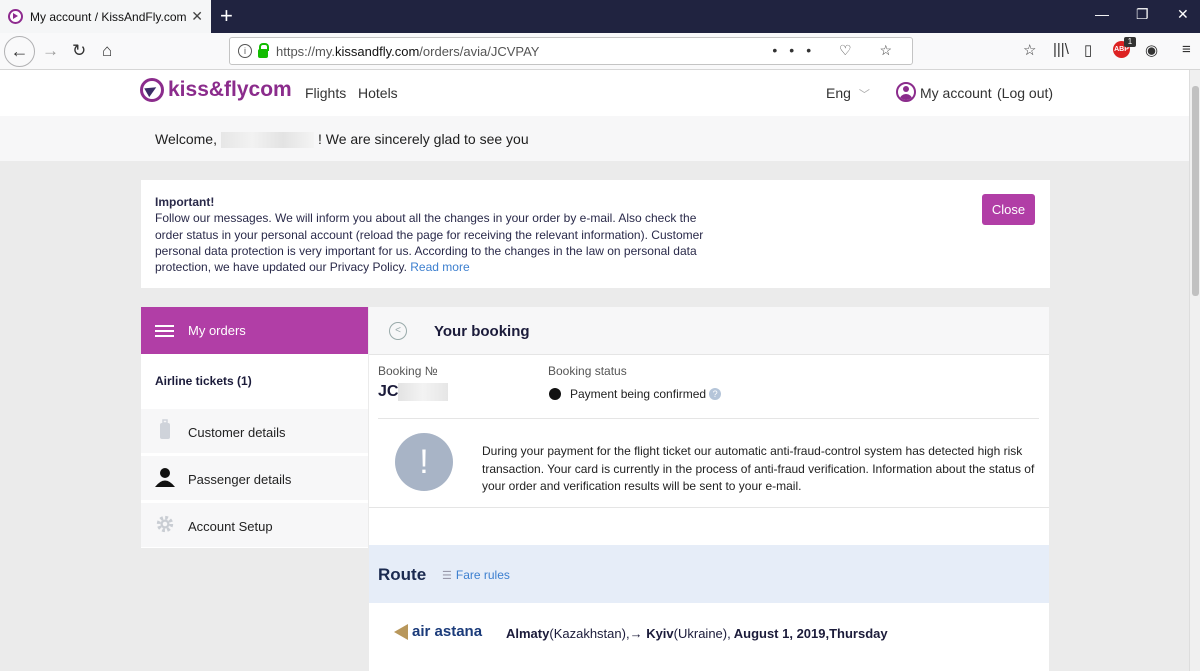 The height and width of the screenshot is (671, 1200). I want to click on airline-name: air astana, so click(447, 631).